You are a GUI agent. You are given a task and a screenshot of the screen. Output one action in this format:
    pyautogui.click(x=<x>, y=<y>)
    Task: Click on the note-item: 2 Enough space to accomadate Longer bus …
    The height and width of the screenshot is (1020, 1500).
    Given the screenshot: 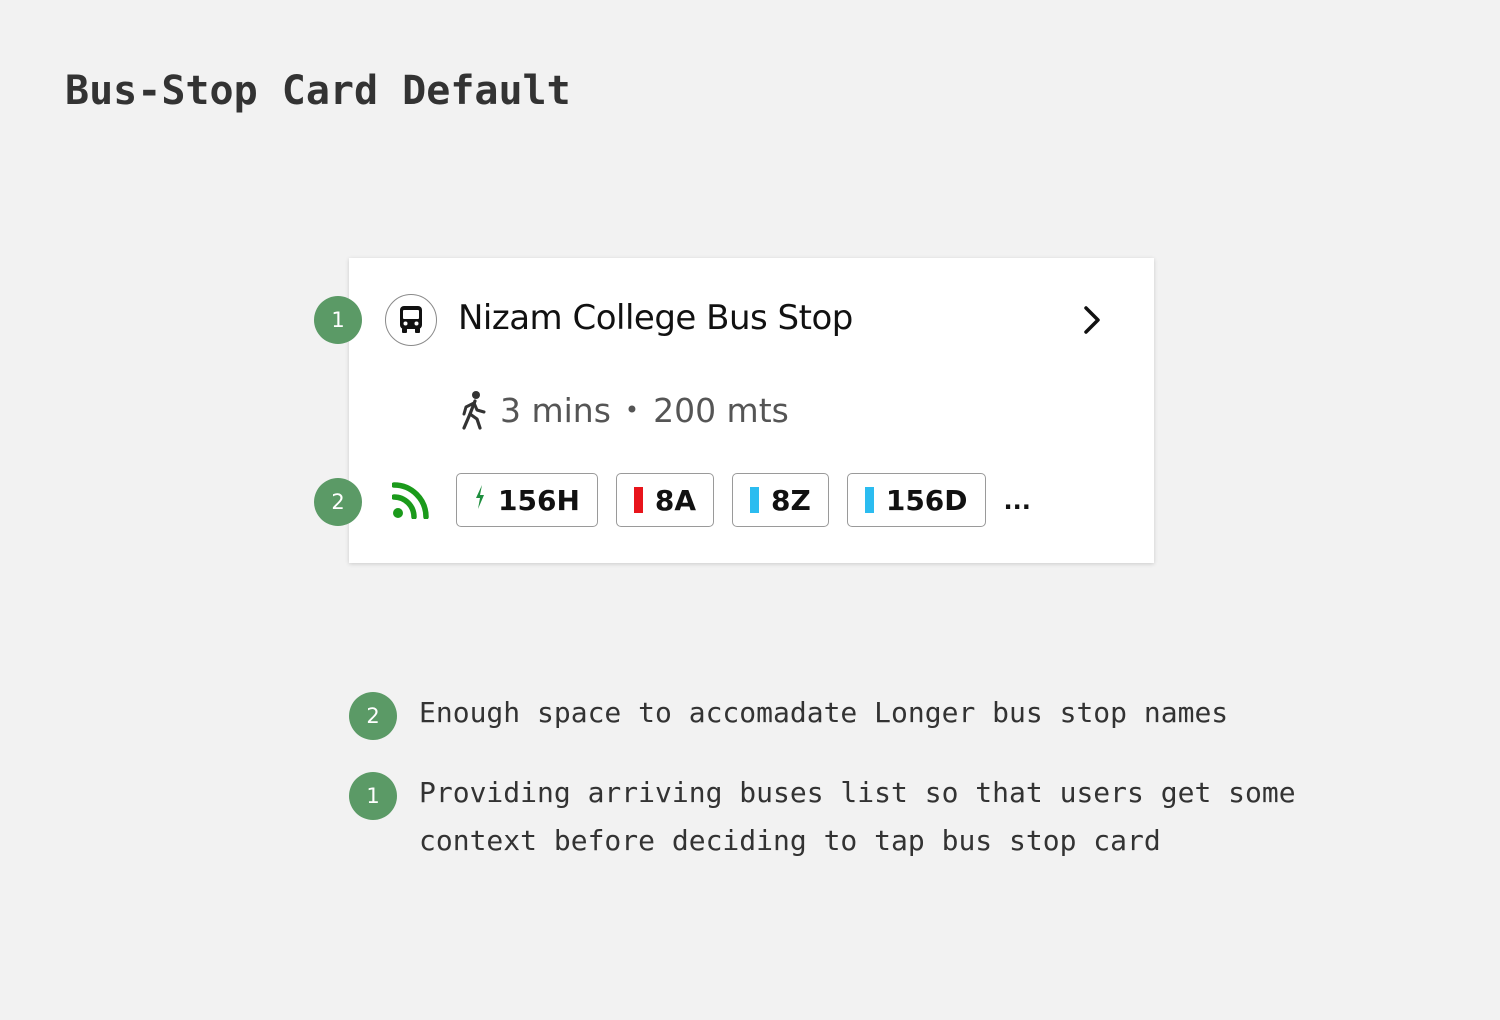 What is the action you would take?
    pyautogui.click(x=834, y=716)
    